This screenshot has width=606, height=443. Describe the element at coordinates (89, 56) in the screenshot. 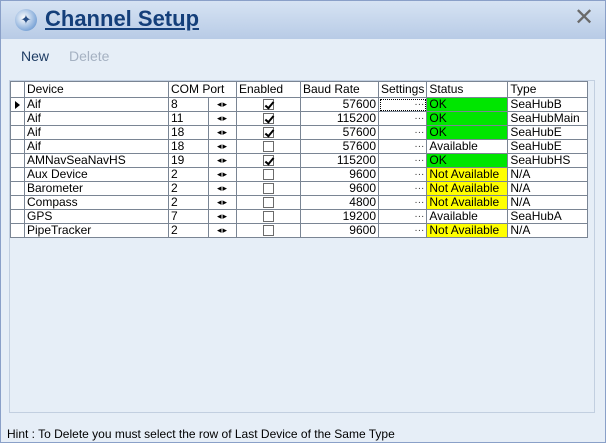

I see `delete-button: Delete` at that location.